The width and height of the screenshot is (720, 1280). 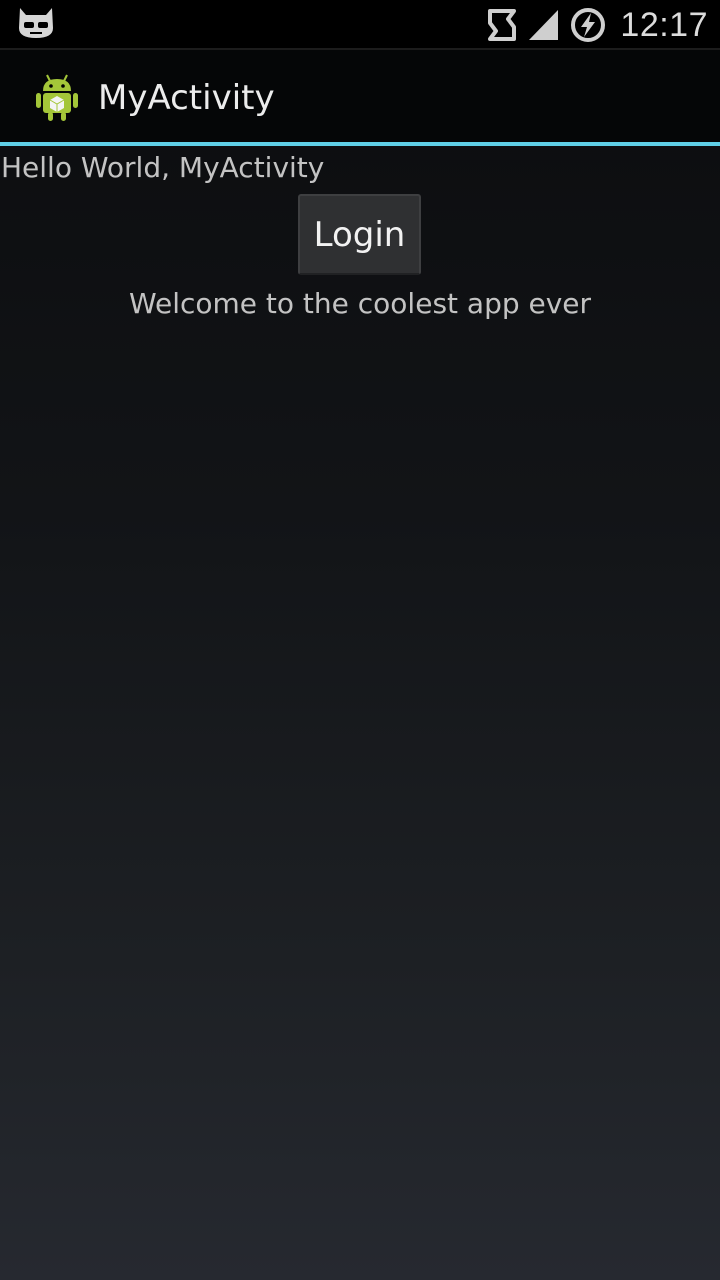 I want to click on welcome-text: Welcome to the coolest app ever, so click(x=360, y=303).